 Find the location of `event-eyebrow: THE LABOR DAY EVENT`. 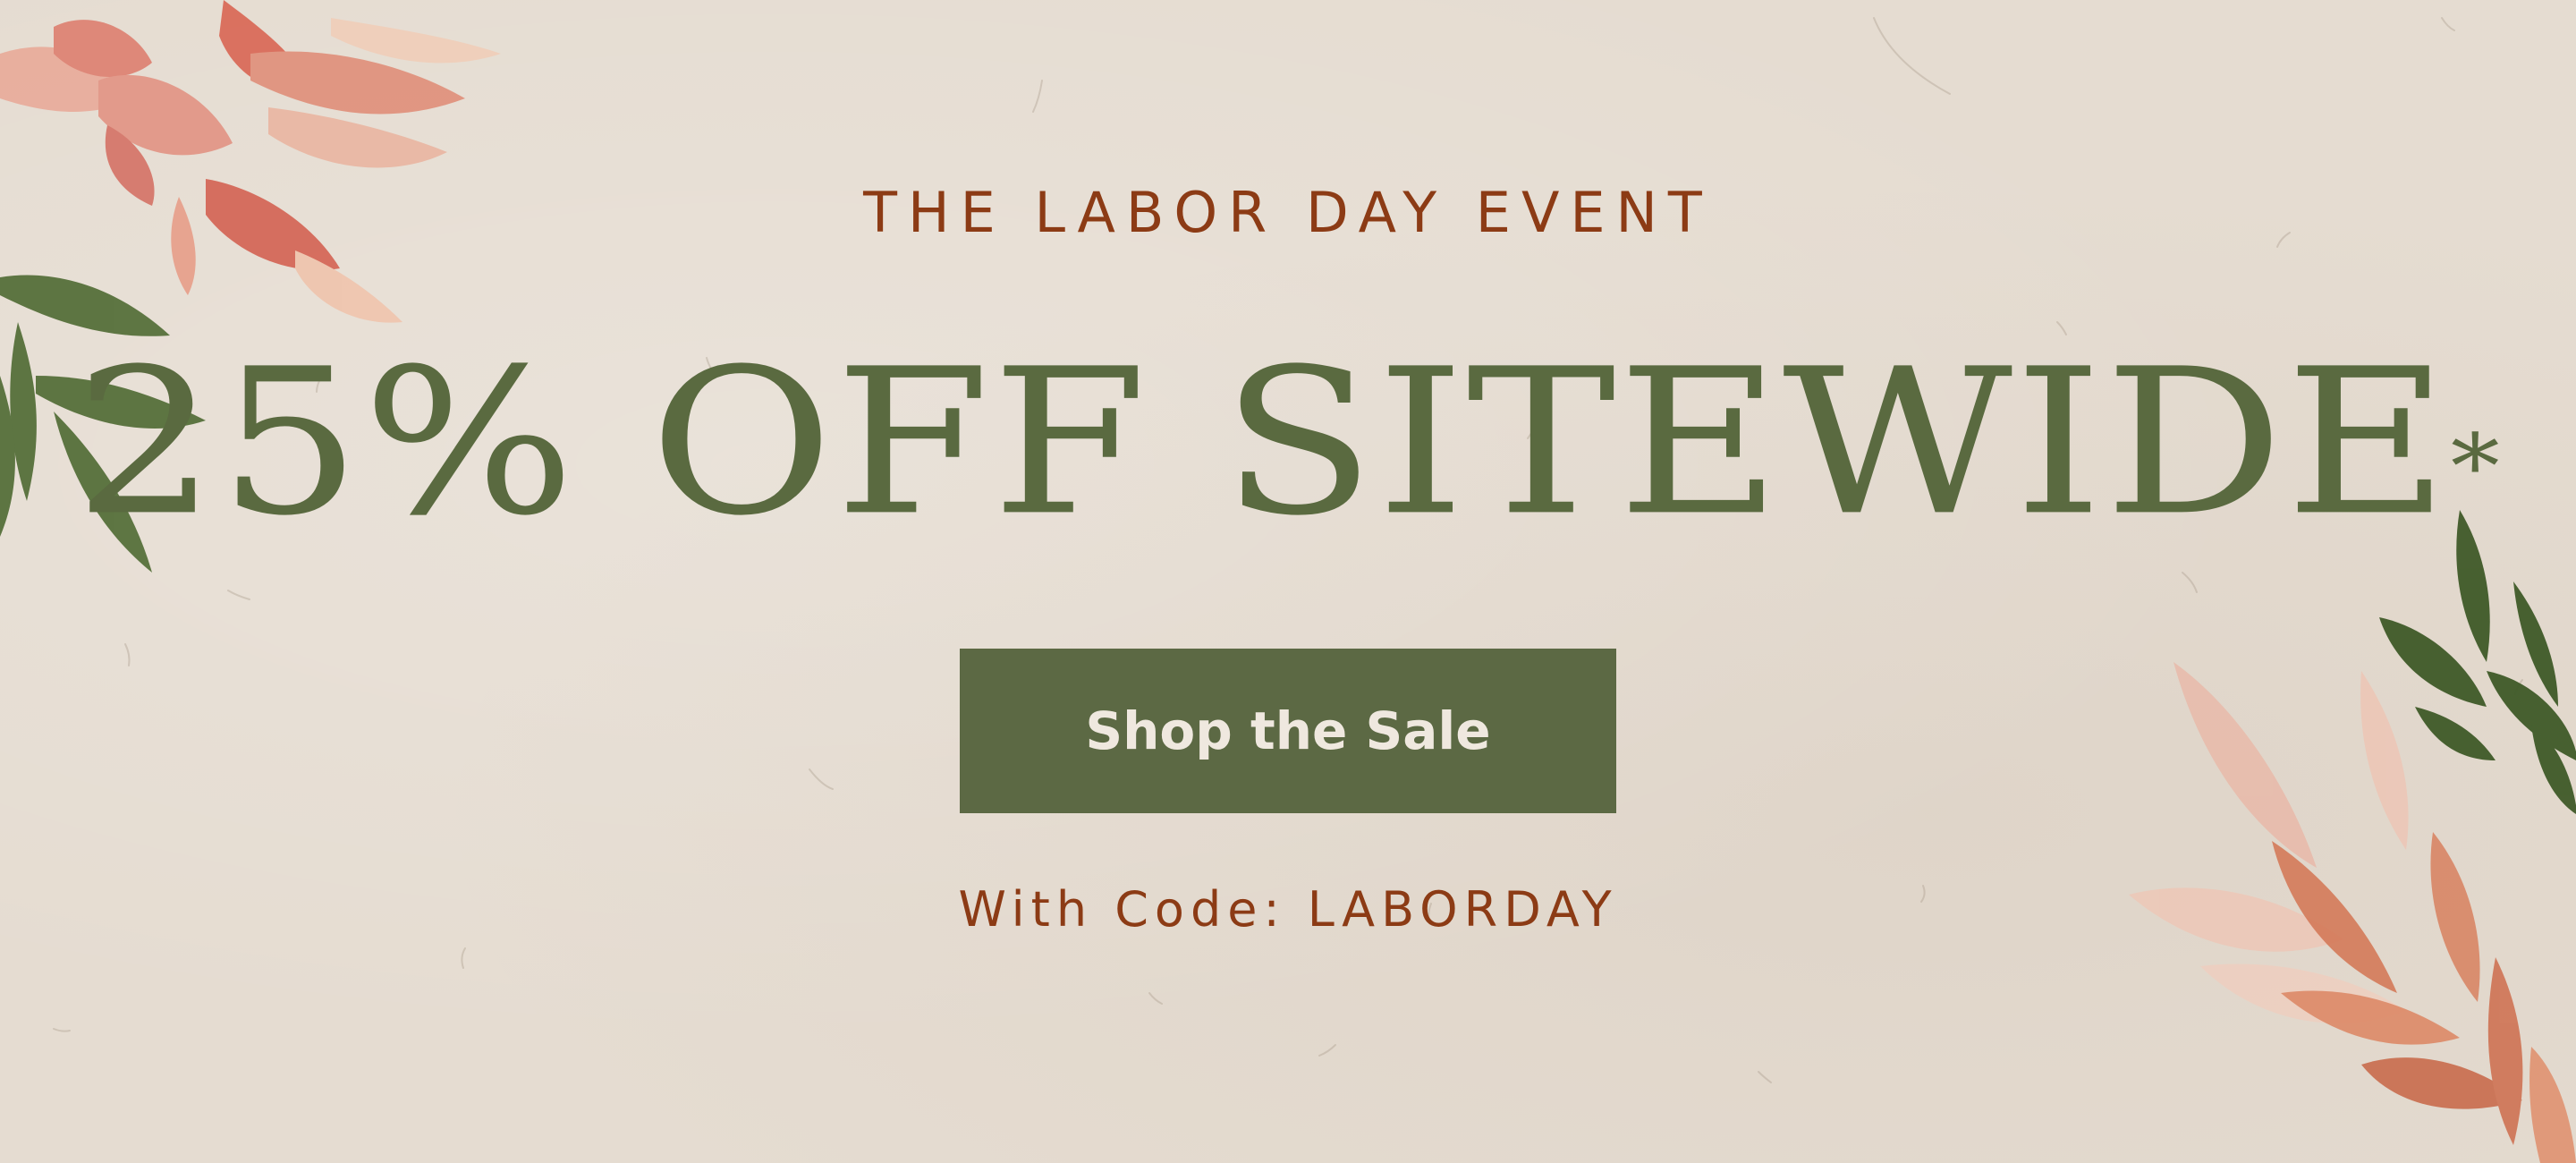

event-eyebrow: THE LABOR DAY EVENT is located at coordinates (1288, 212).